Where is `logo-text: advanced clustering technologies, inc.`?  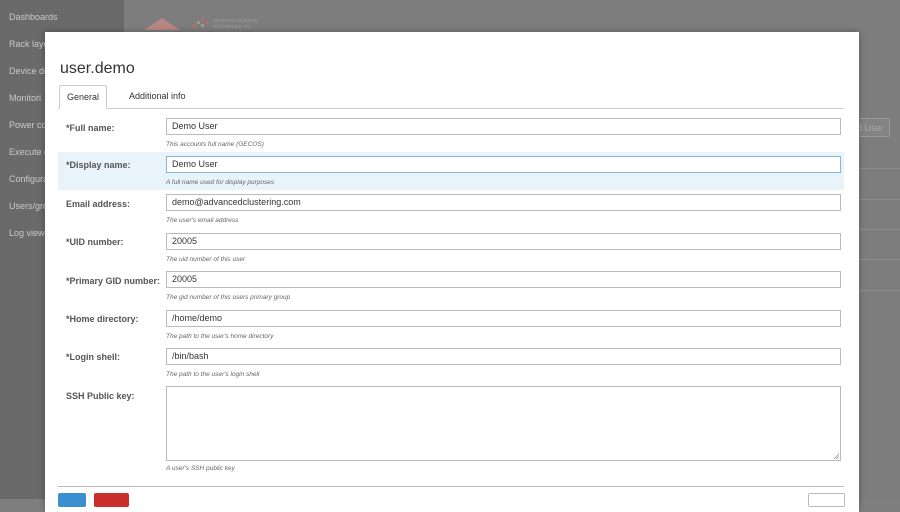
logo-text: advanced clustering technologies, inc. is located at coordinates (235, 24).